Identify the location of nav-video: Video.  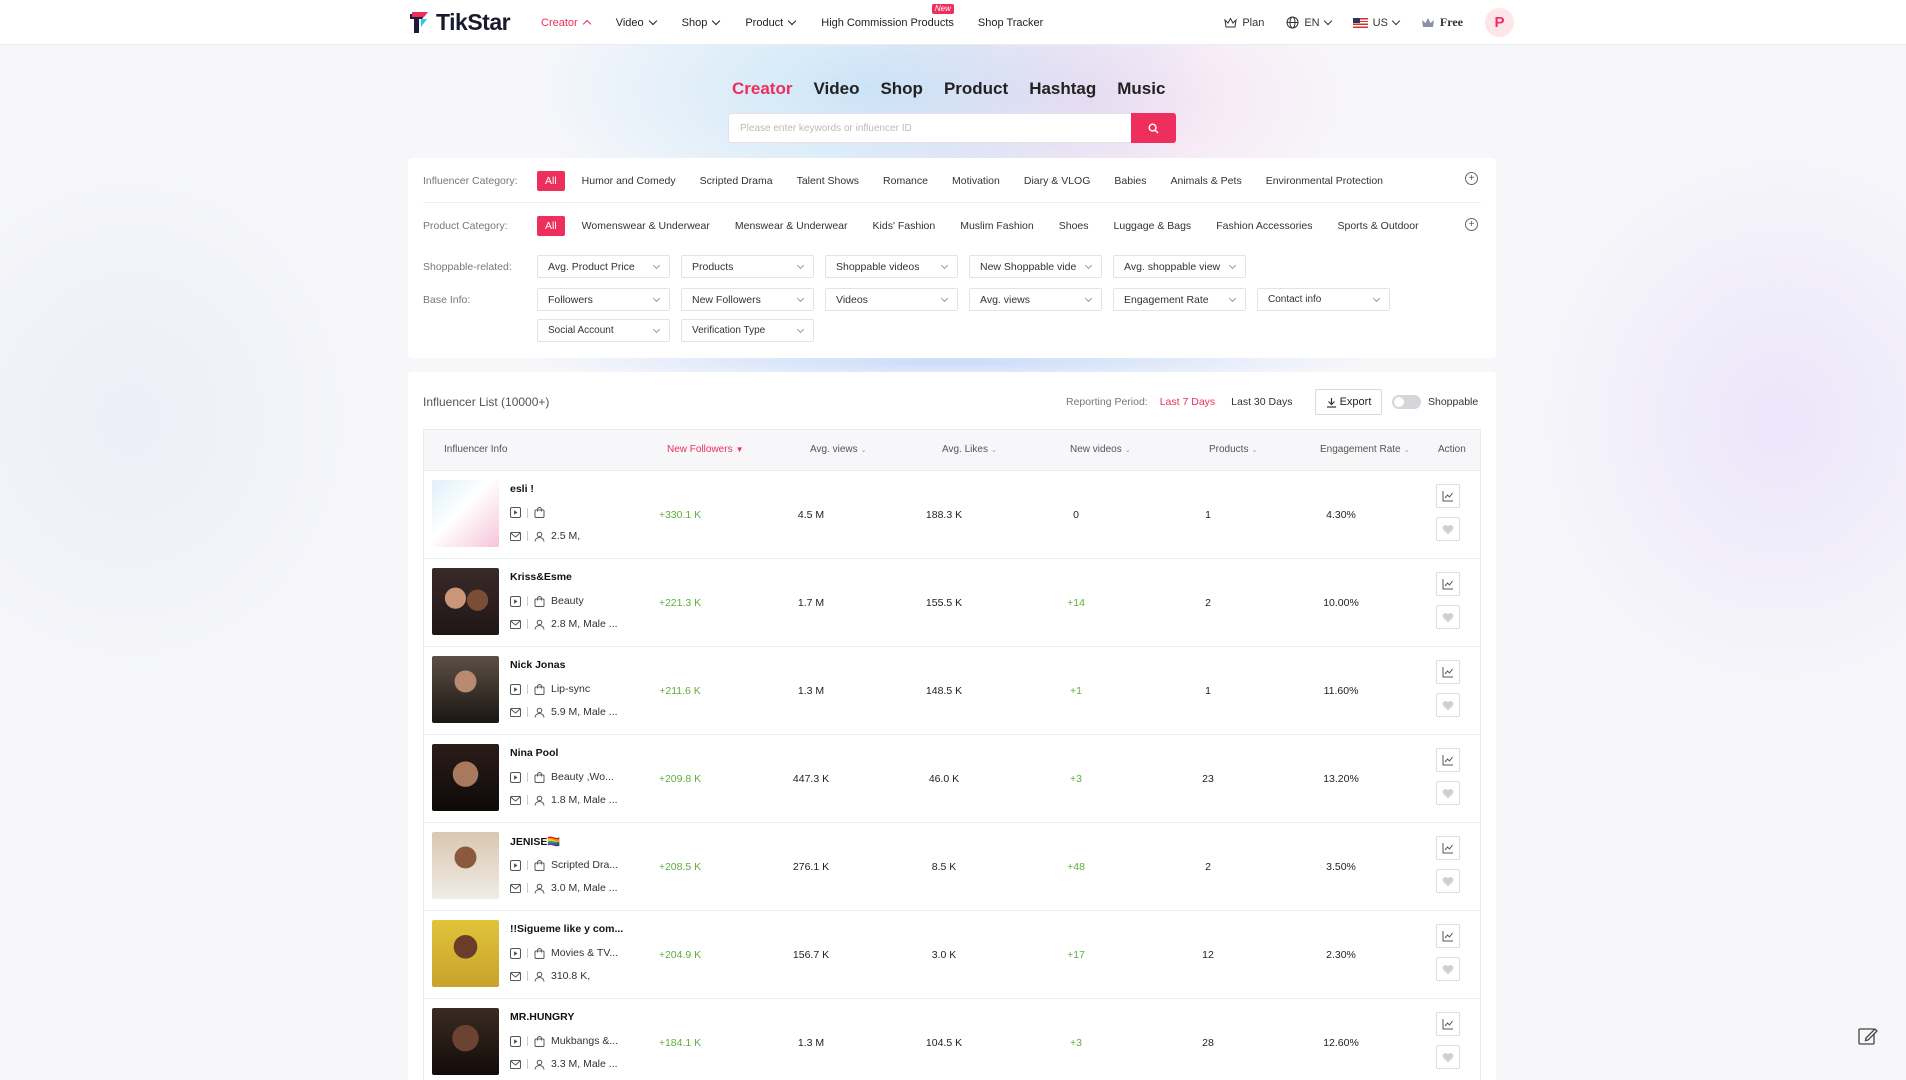
(636, 23).